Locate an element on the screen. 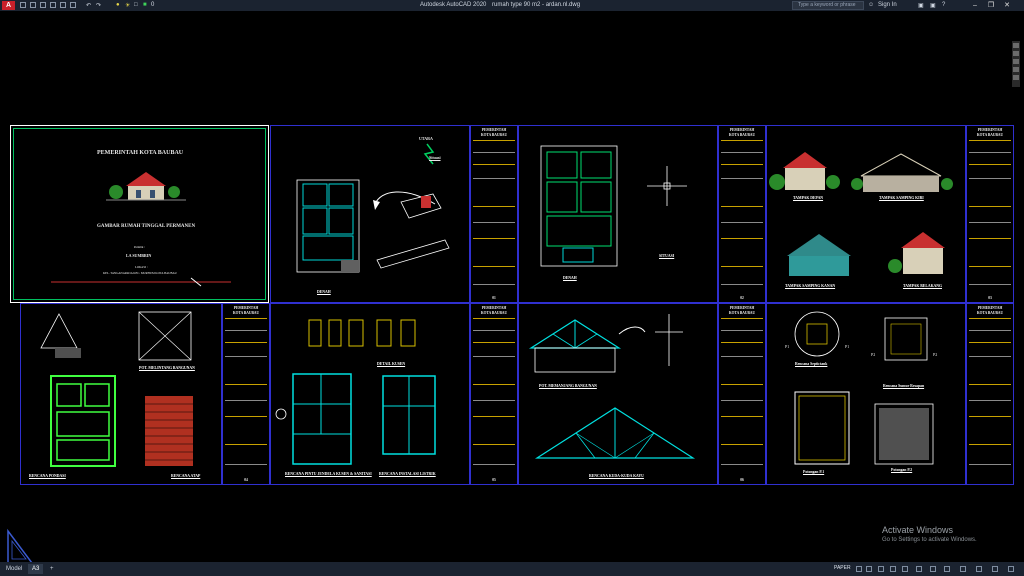  save-icon is located at coordinates (43, 5).